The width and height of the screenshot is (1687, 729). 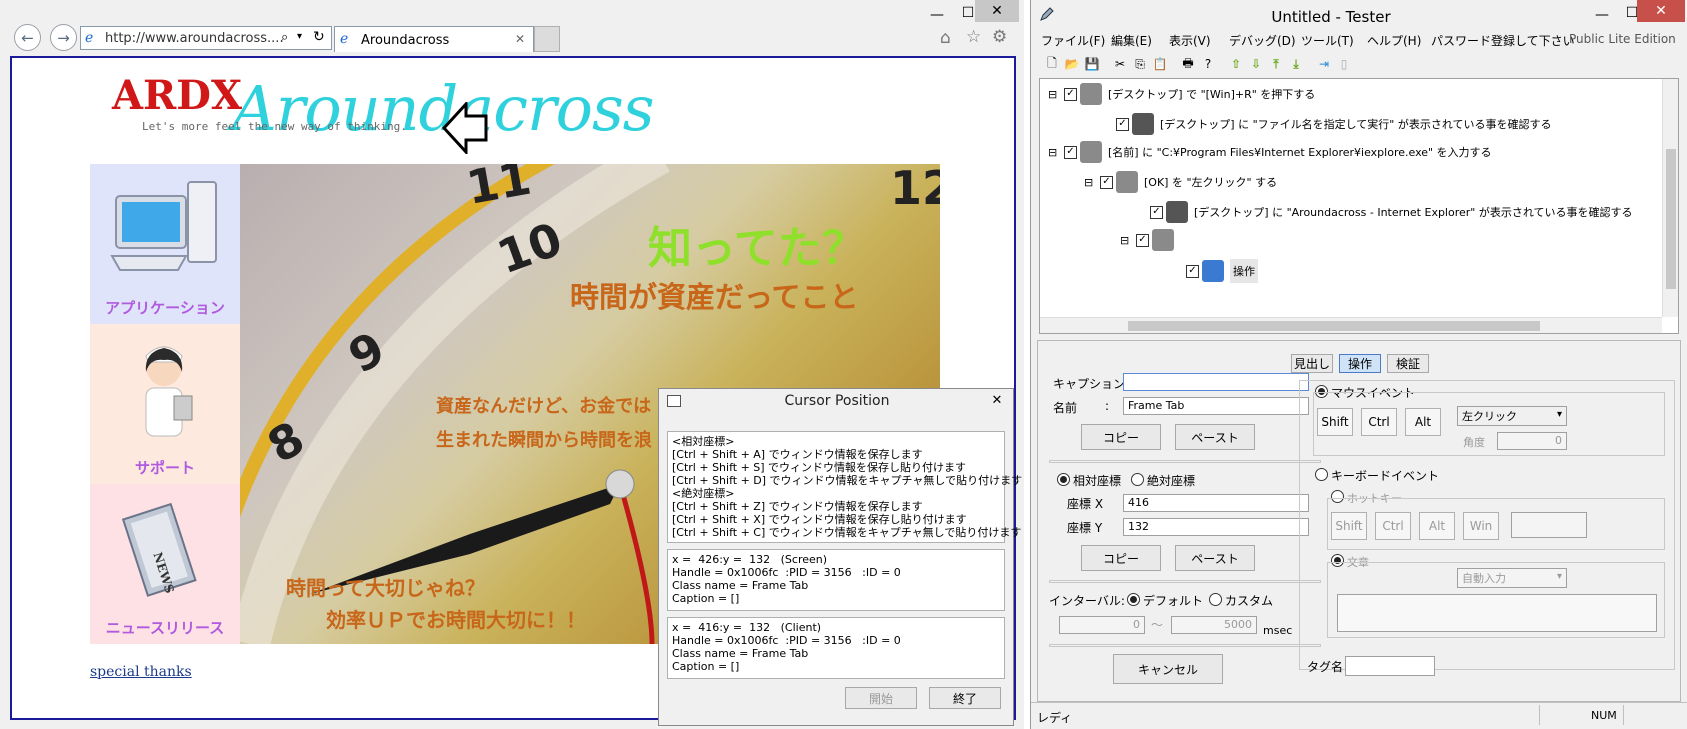 What do you see at coordinates (1150, 240) in the screenshot?
I see `tree-node: ⊟ ✓` at bounding box center [1150, 240].